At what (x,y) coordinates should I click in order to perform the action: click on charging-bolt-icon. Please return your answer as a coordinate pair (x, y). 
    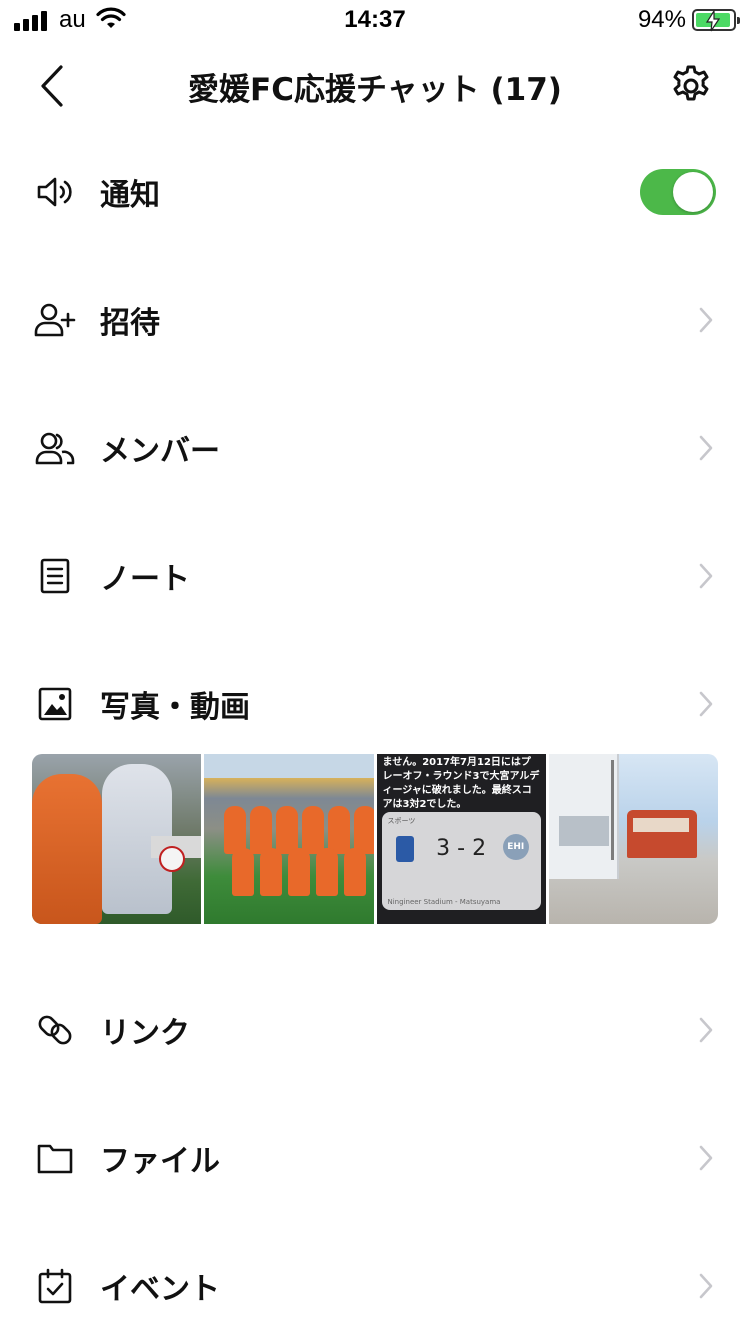
    Looking at the image, I should click on (713, 21).